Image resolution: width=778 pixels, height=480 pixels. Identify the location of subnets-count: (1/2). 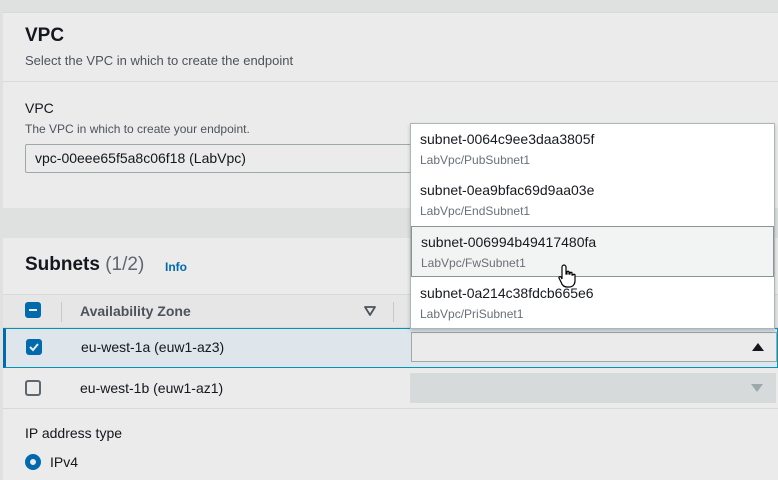
(125, 264).